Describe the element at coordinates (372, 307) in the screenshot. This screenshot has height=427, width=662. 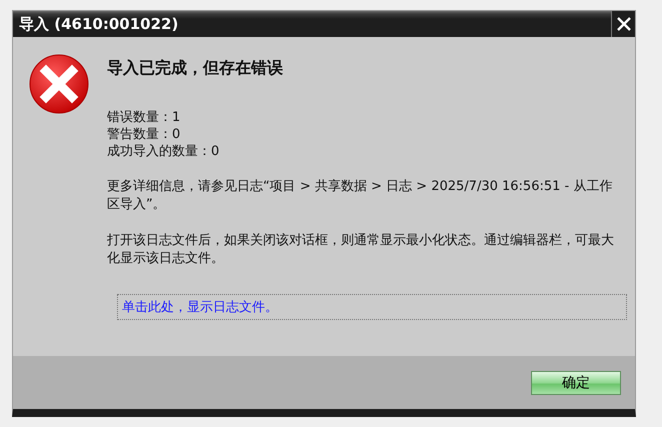
I see `show-log-link: 单击此处，显示日志文件。` at that location.